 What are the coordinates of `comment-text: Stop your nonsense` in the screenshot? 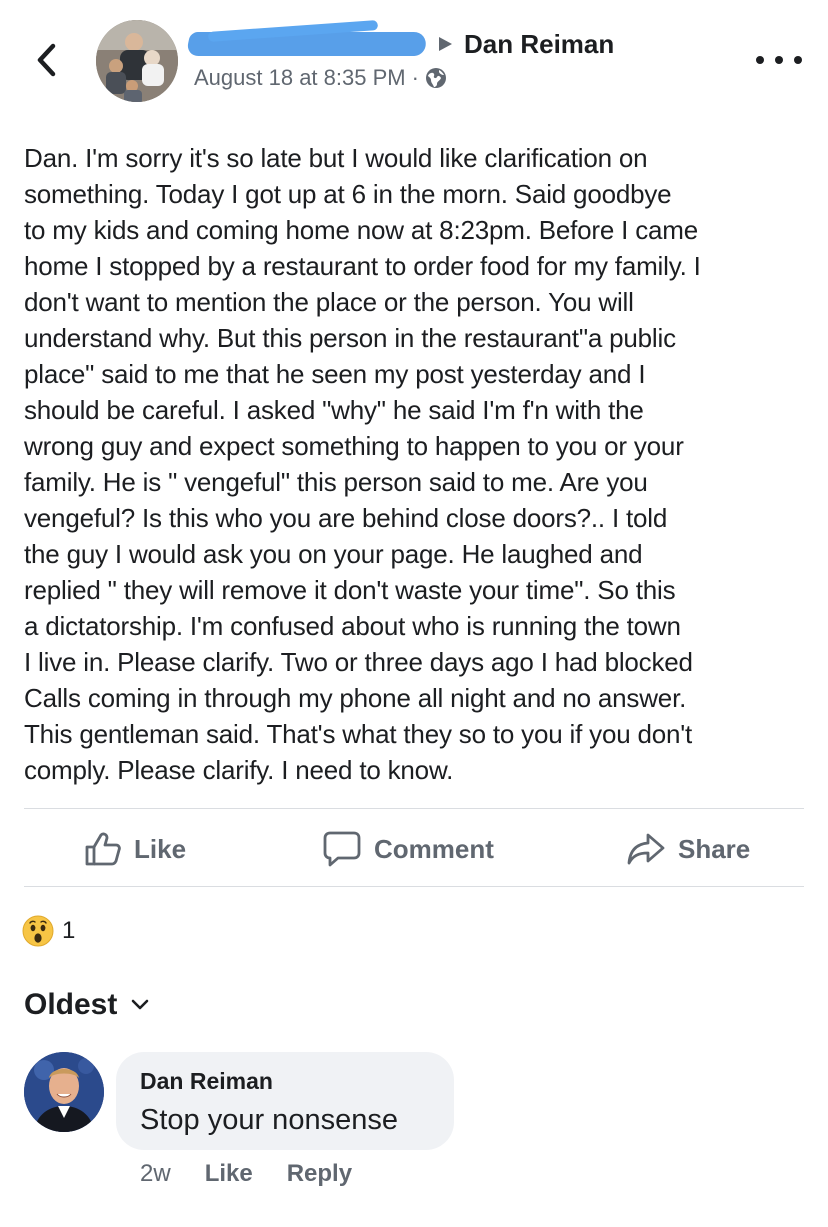 It's located at (269, 1120).